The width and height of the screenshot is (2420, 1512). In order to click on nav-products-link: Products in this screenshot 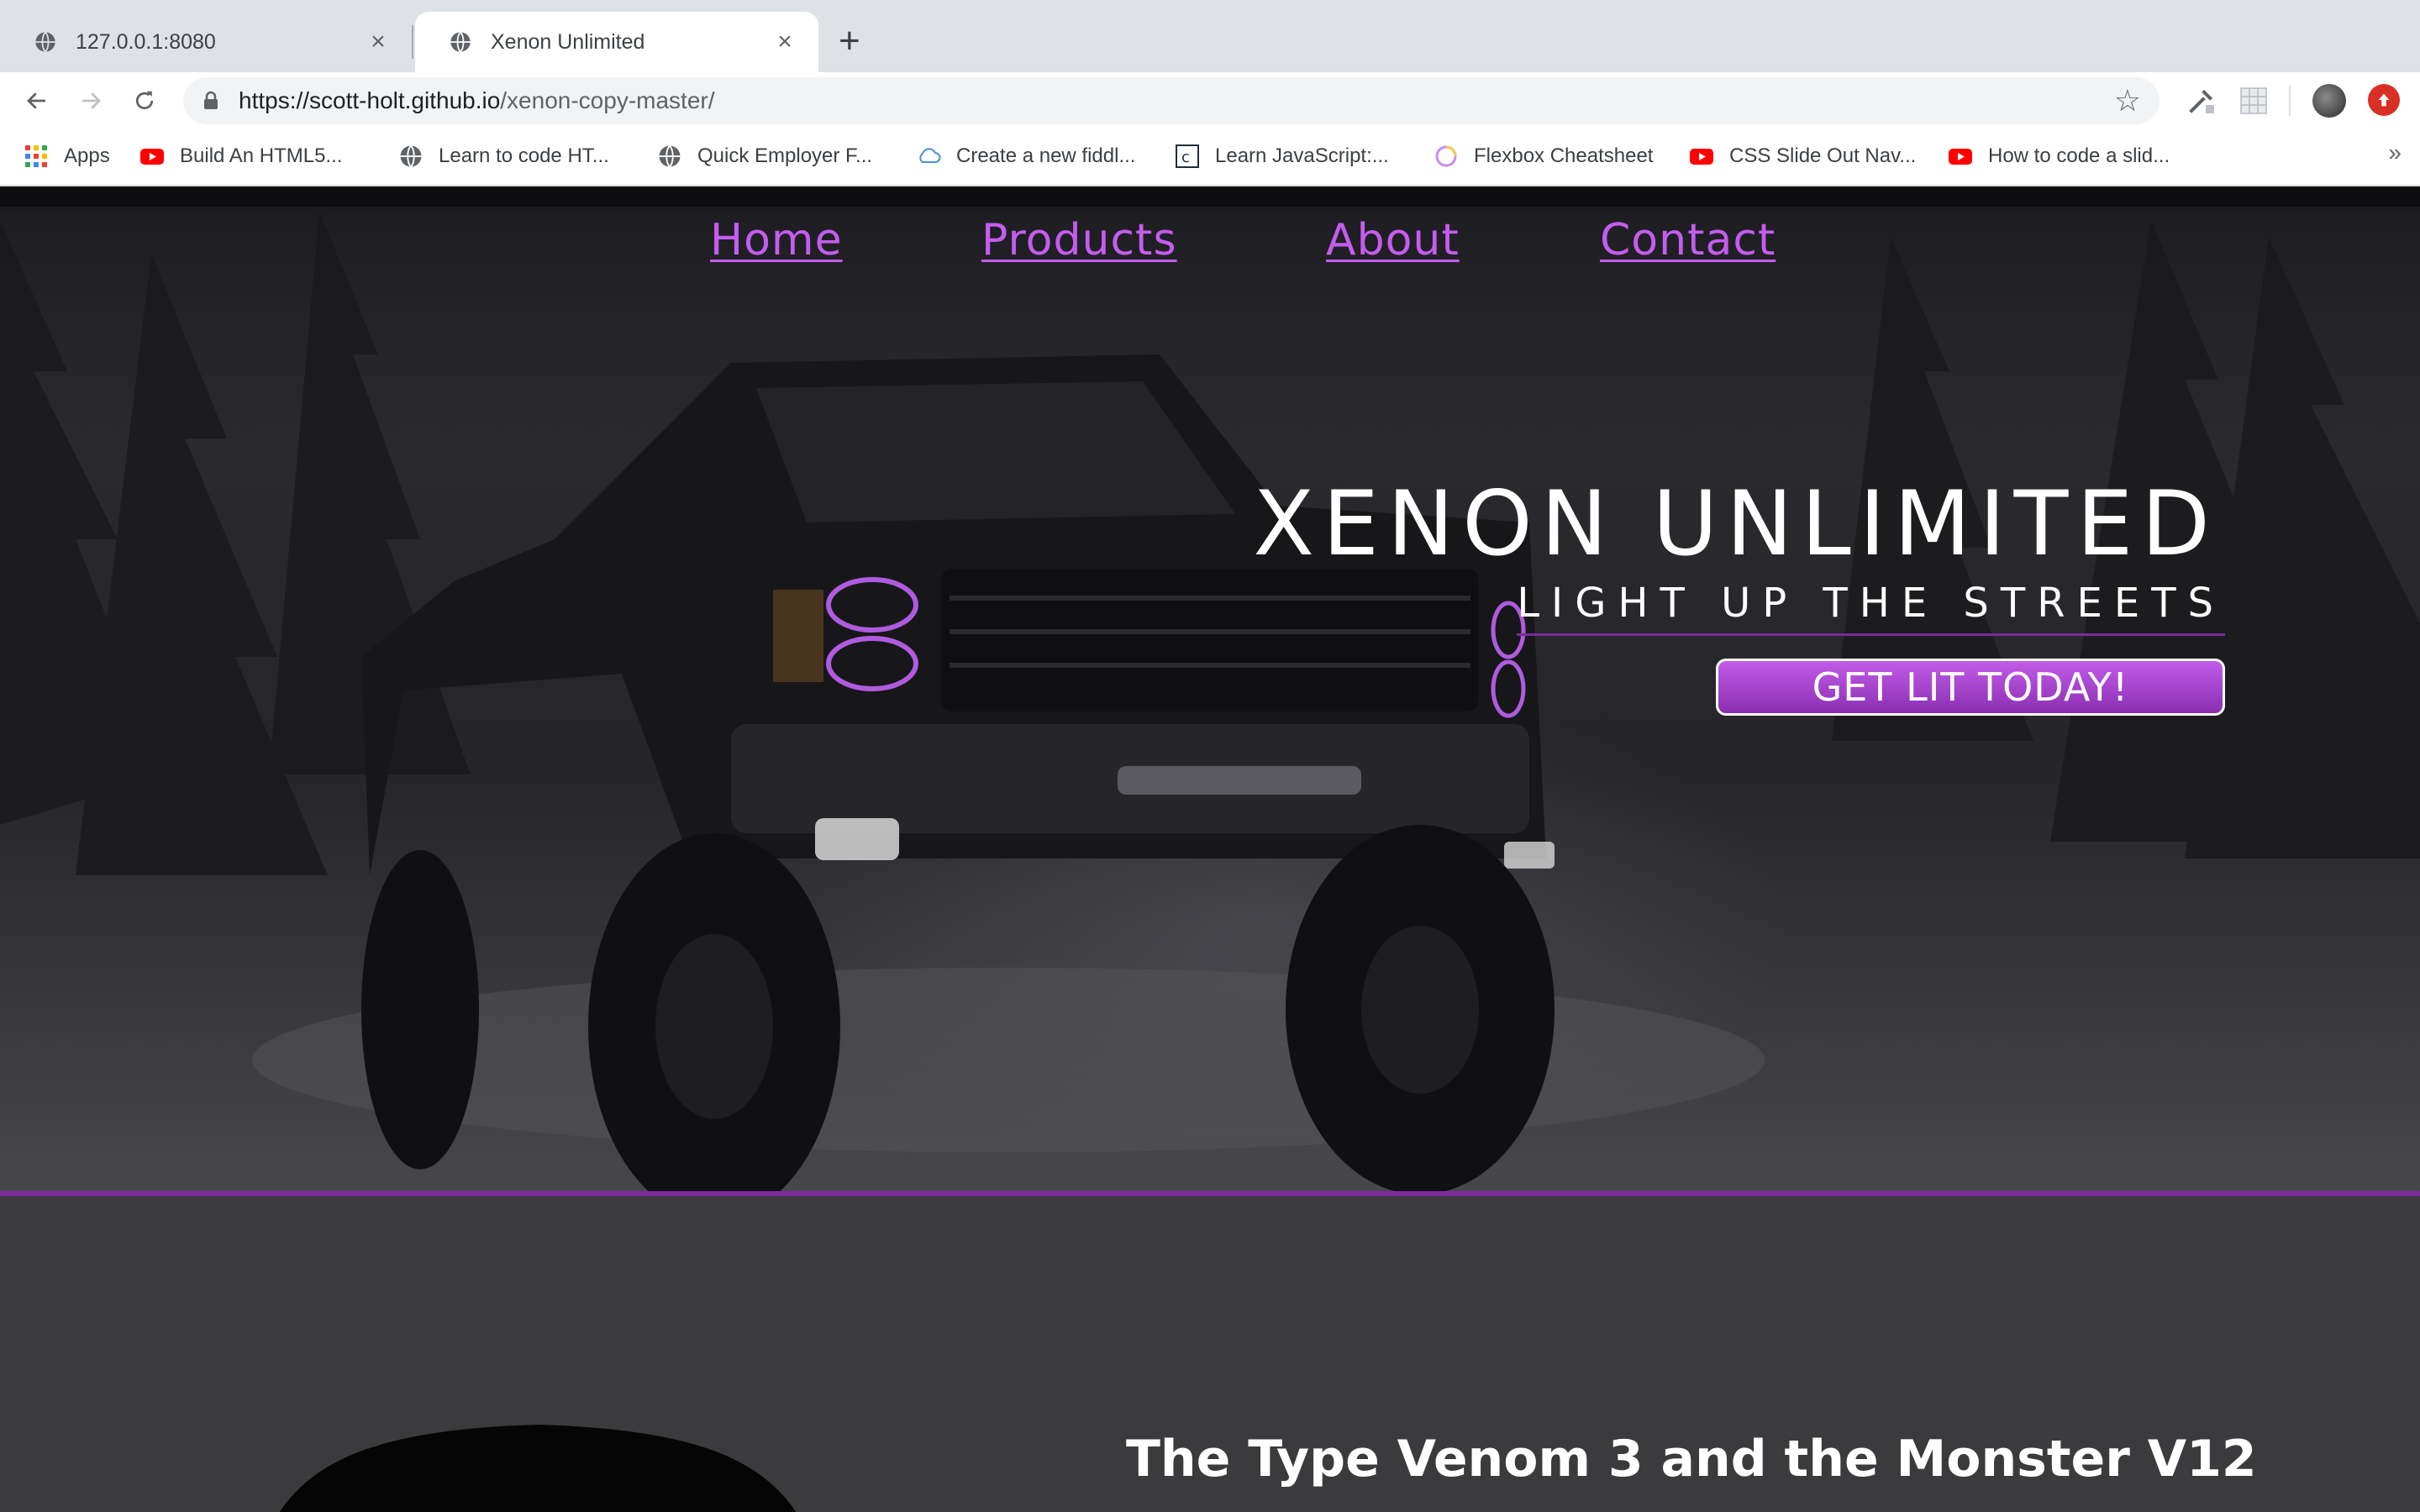, I will do `click(1079, 240)`.